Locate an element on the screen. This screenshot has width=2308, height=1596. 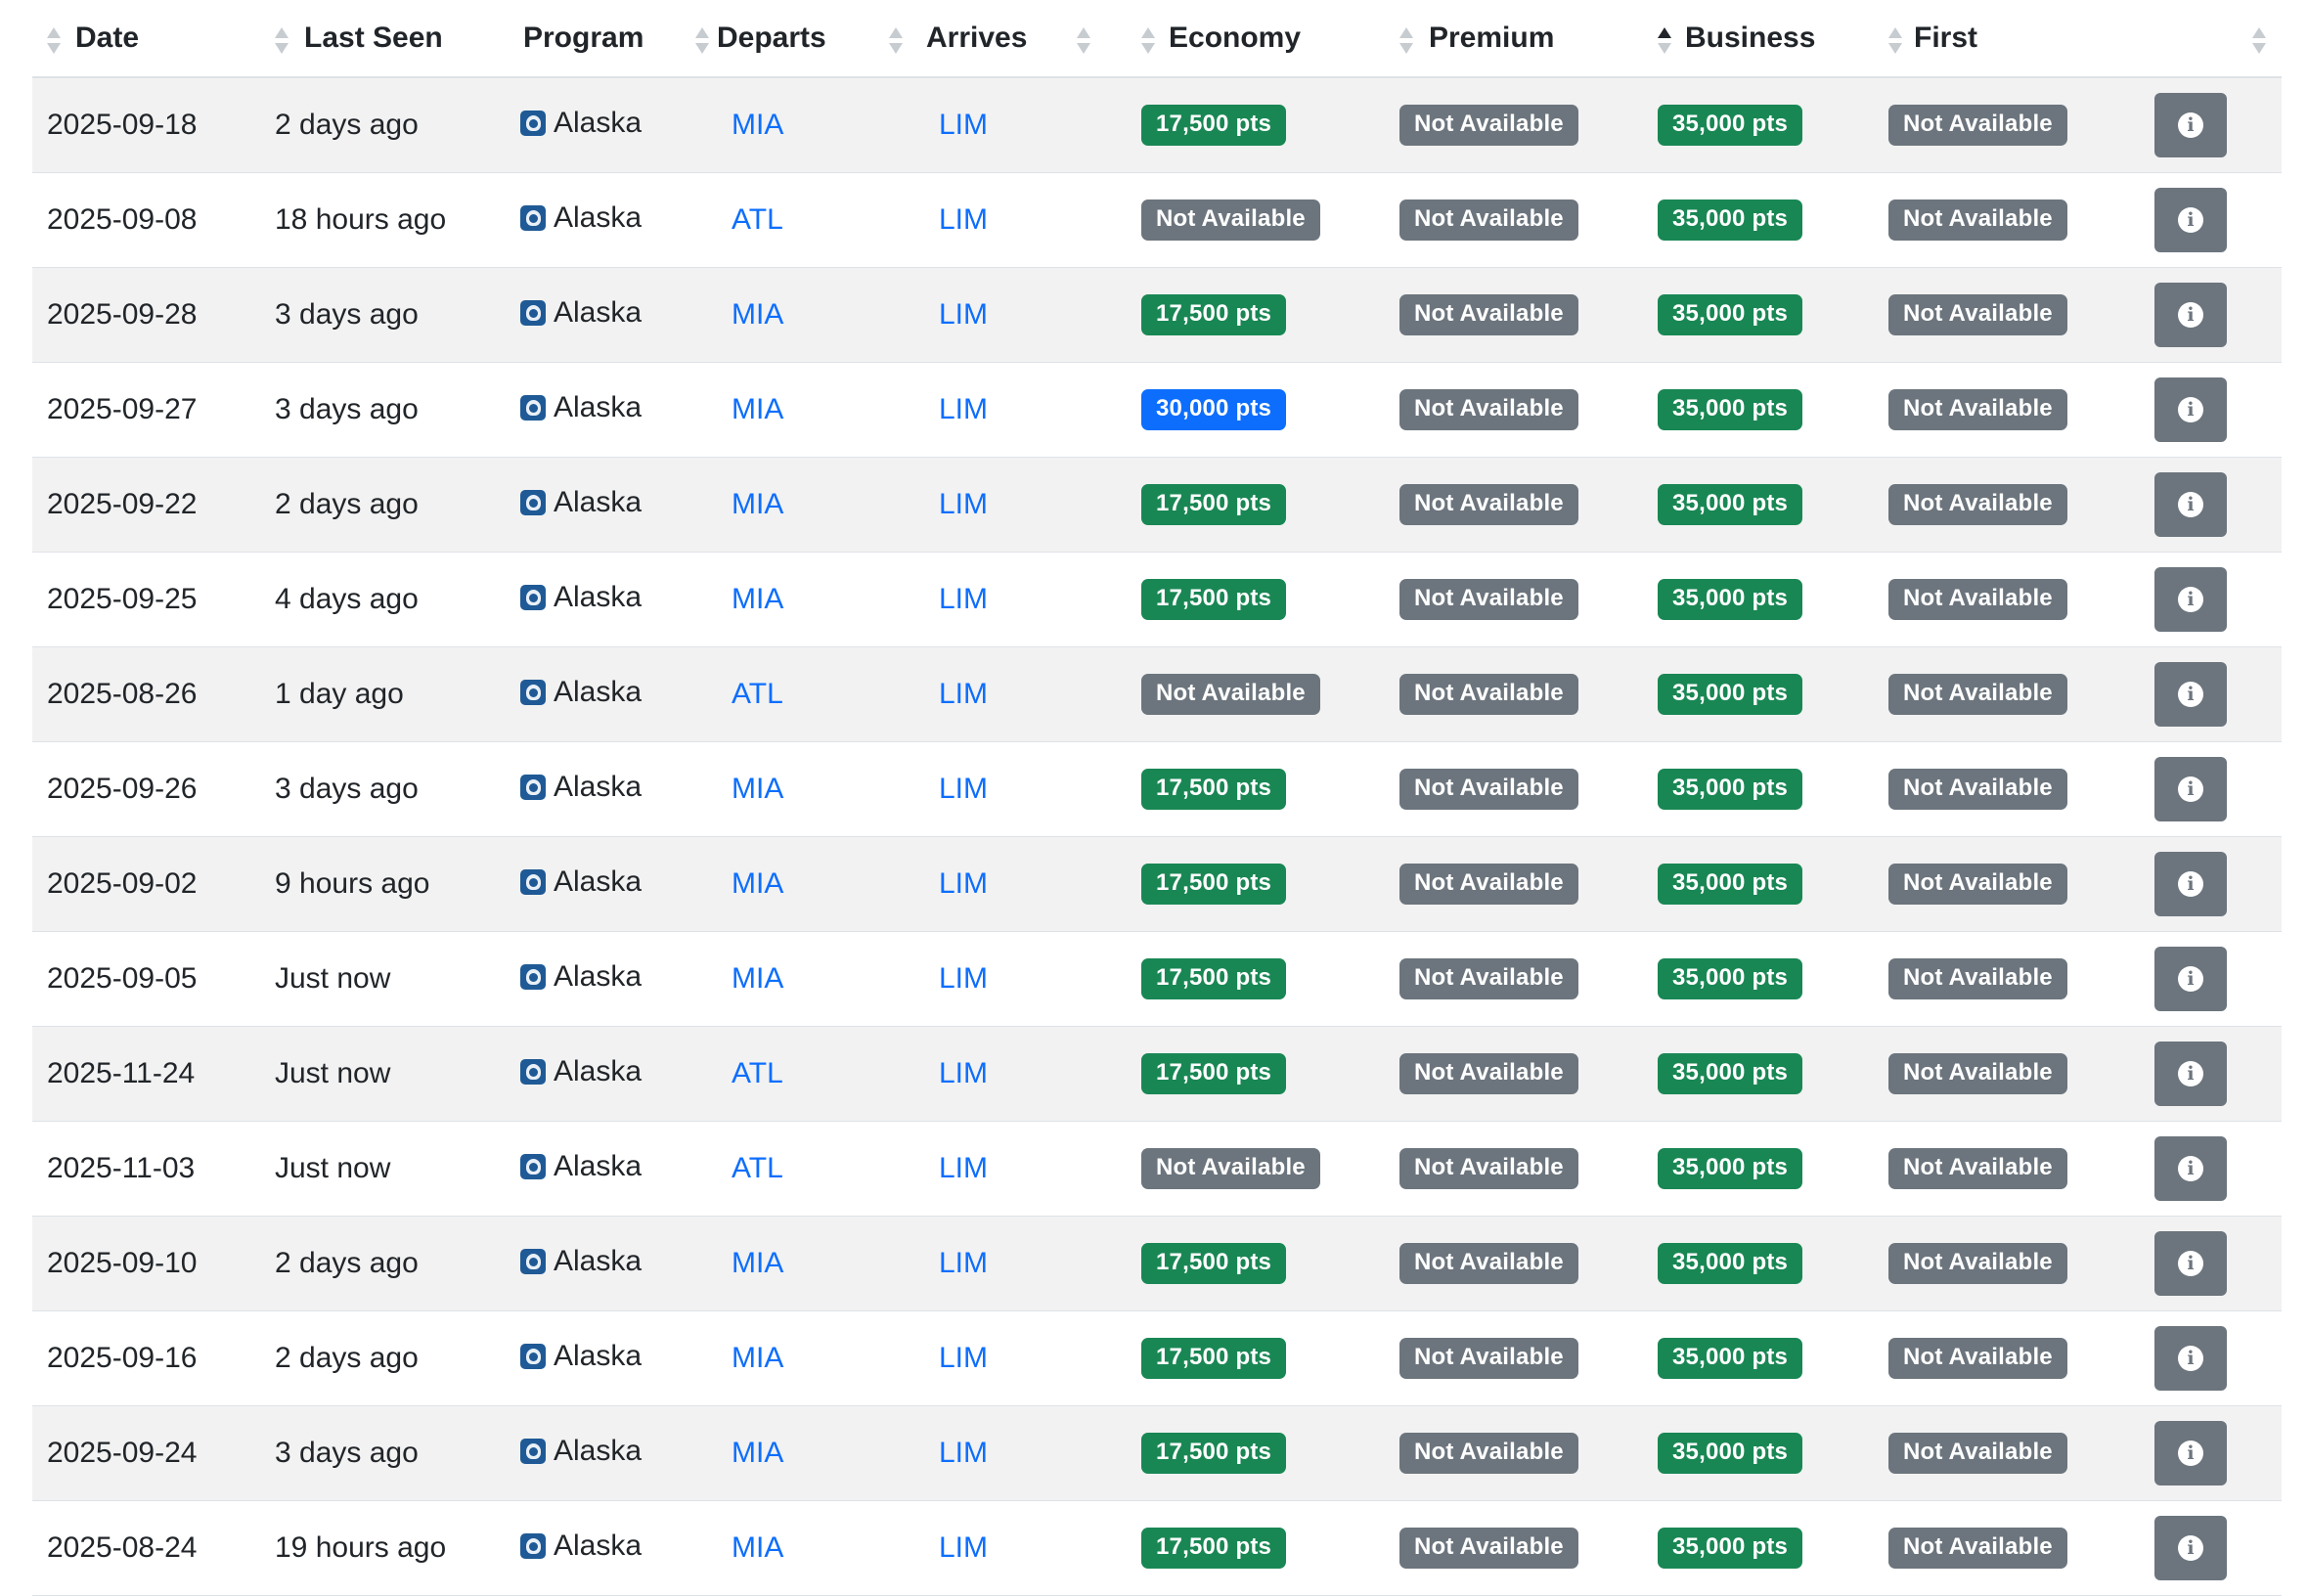
column-header-last-seen: Last Seen is located at coordinates (387, 39).